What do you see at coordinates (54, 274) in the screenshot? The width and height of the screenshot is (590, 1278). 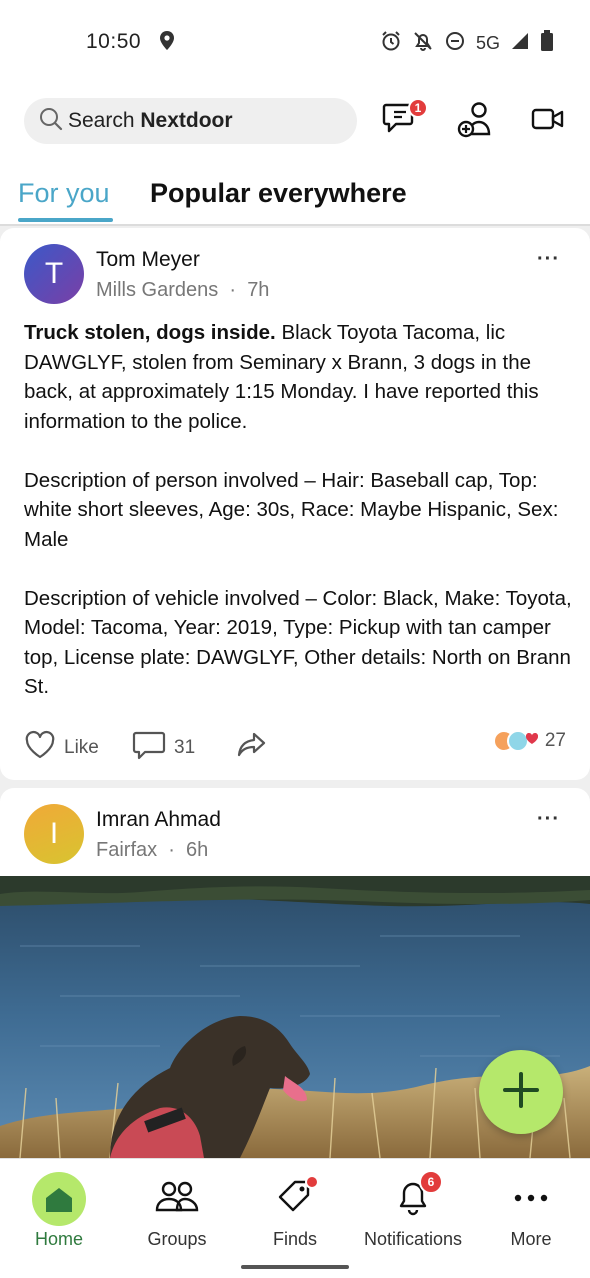 I see `avatar: T` at bounding box center [54, 274].